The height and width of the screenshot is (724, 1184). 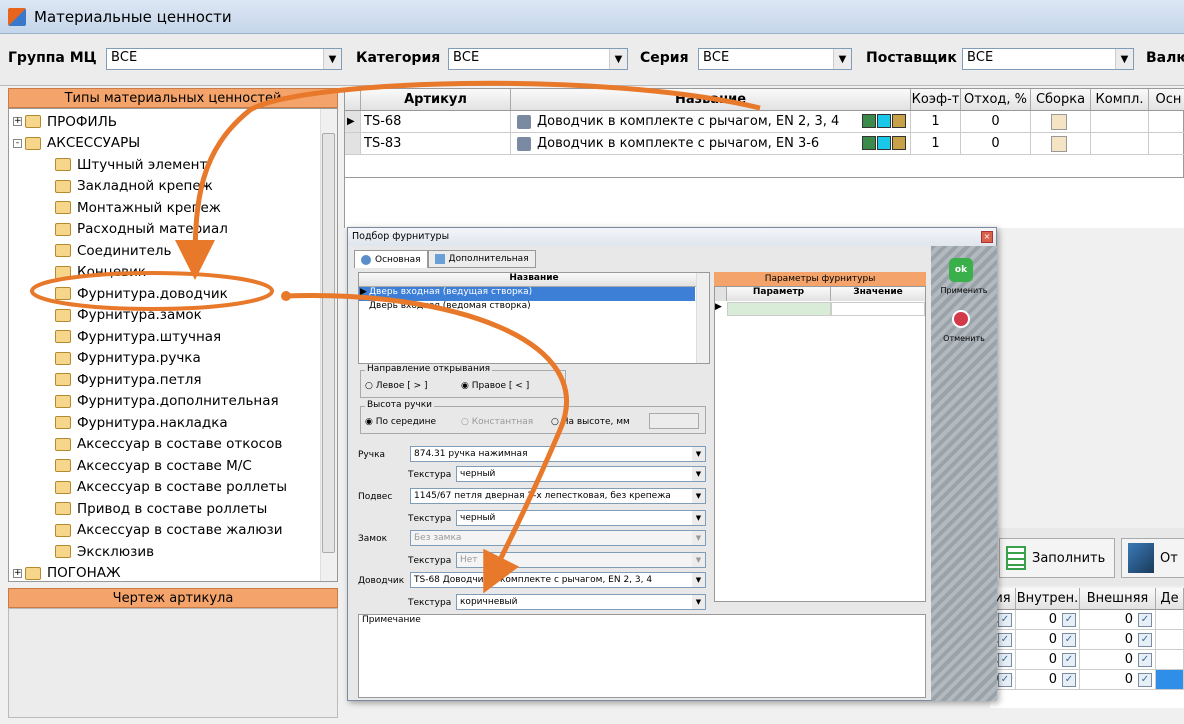 I want to click on cancel-icon, so click(x=961, y=319).